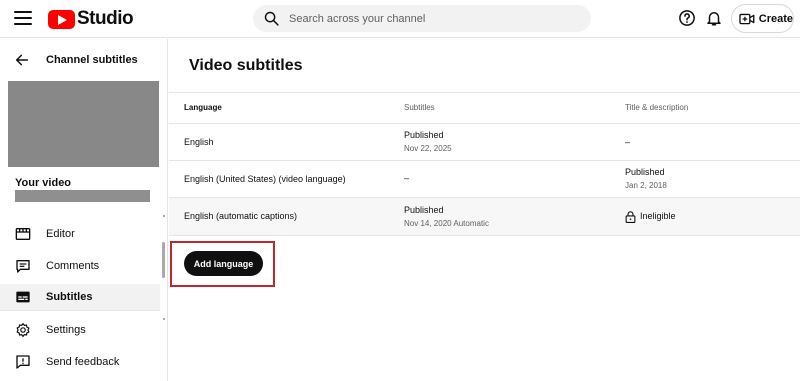 This screenshot has width=800, height=381. I want to click on row-language: English, so click(199, 142).